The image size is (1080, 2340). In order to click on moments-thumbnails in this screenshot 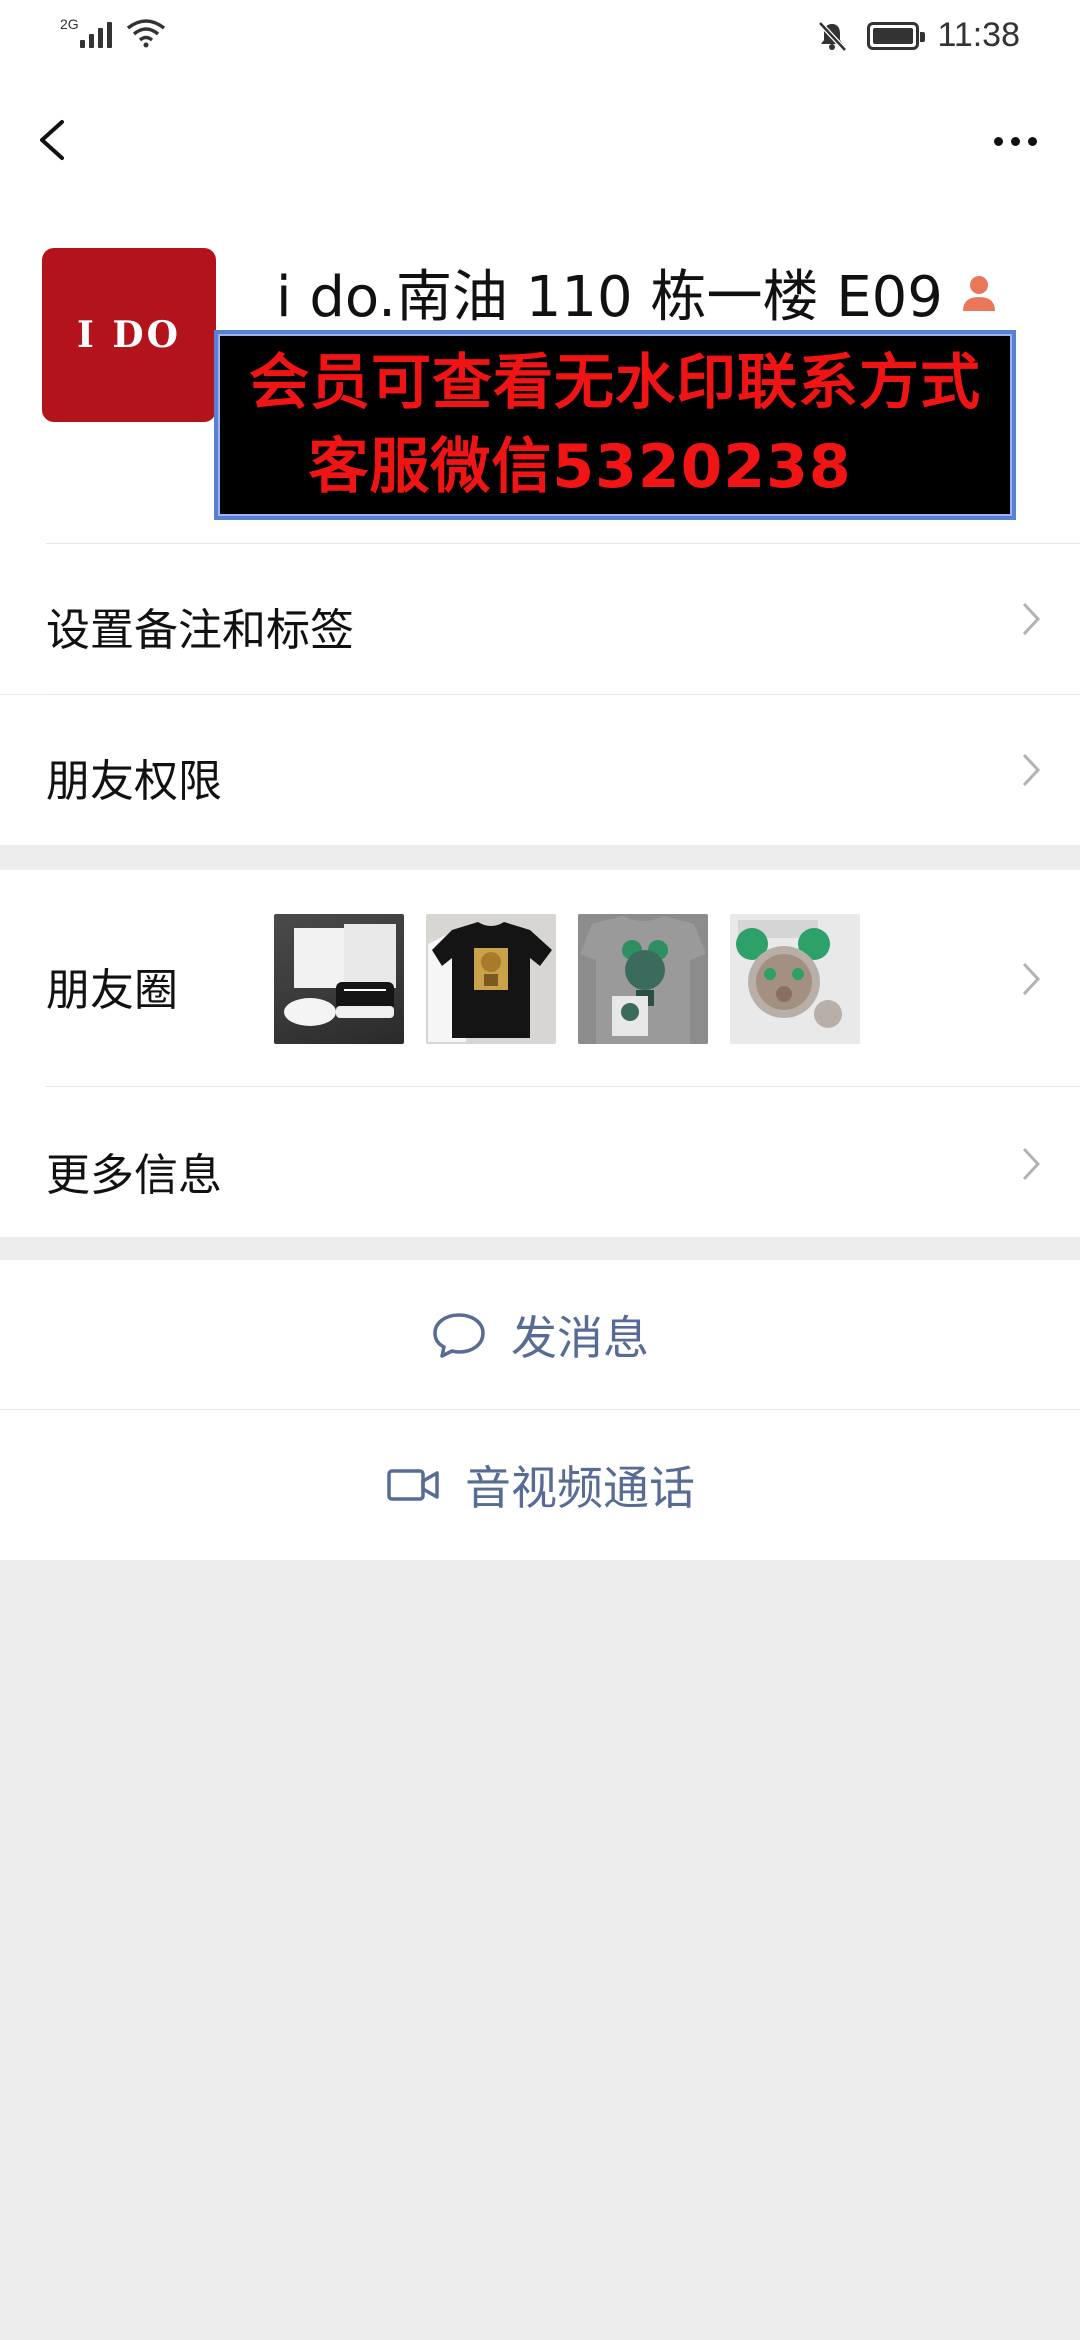, I will do `click(567, 979)`.